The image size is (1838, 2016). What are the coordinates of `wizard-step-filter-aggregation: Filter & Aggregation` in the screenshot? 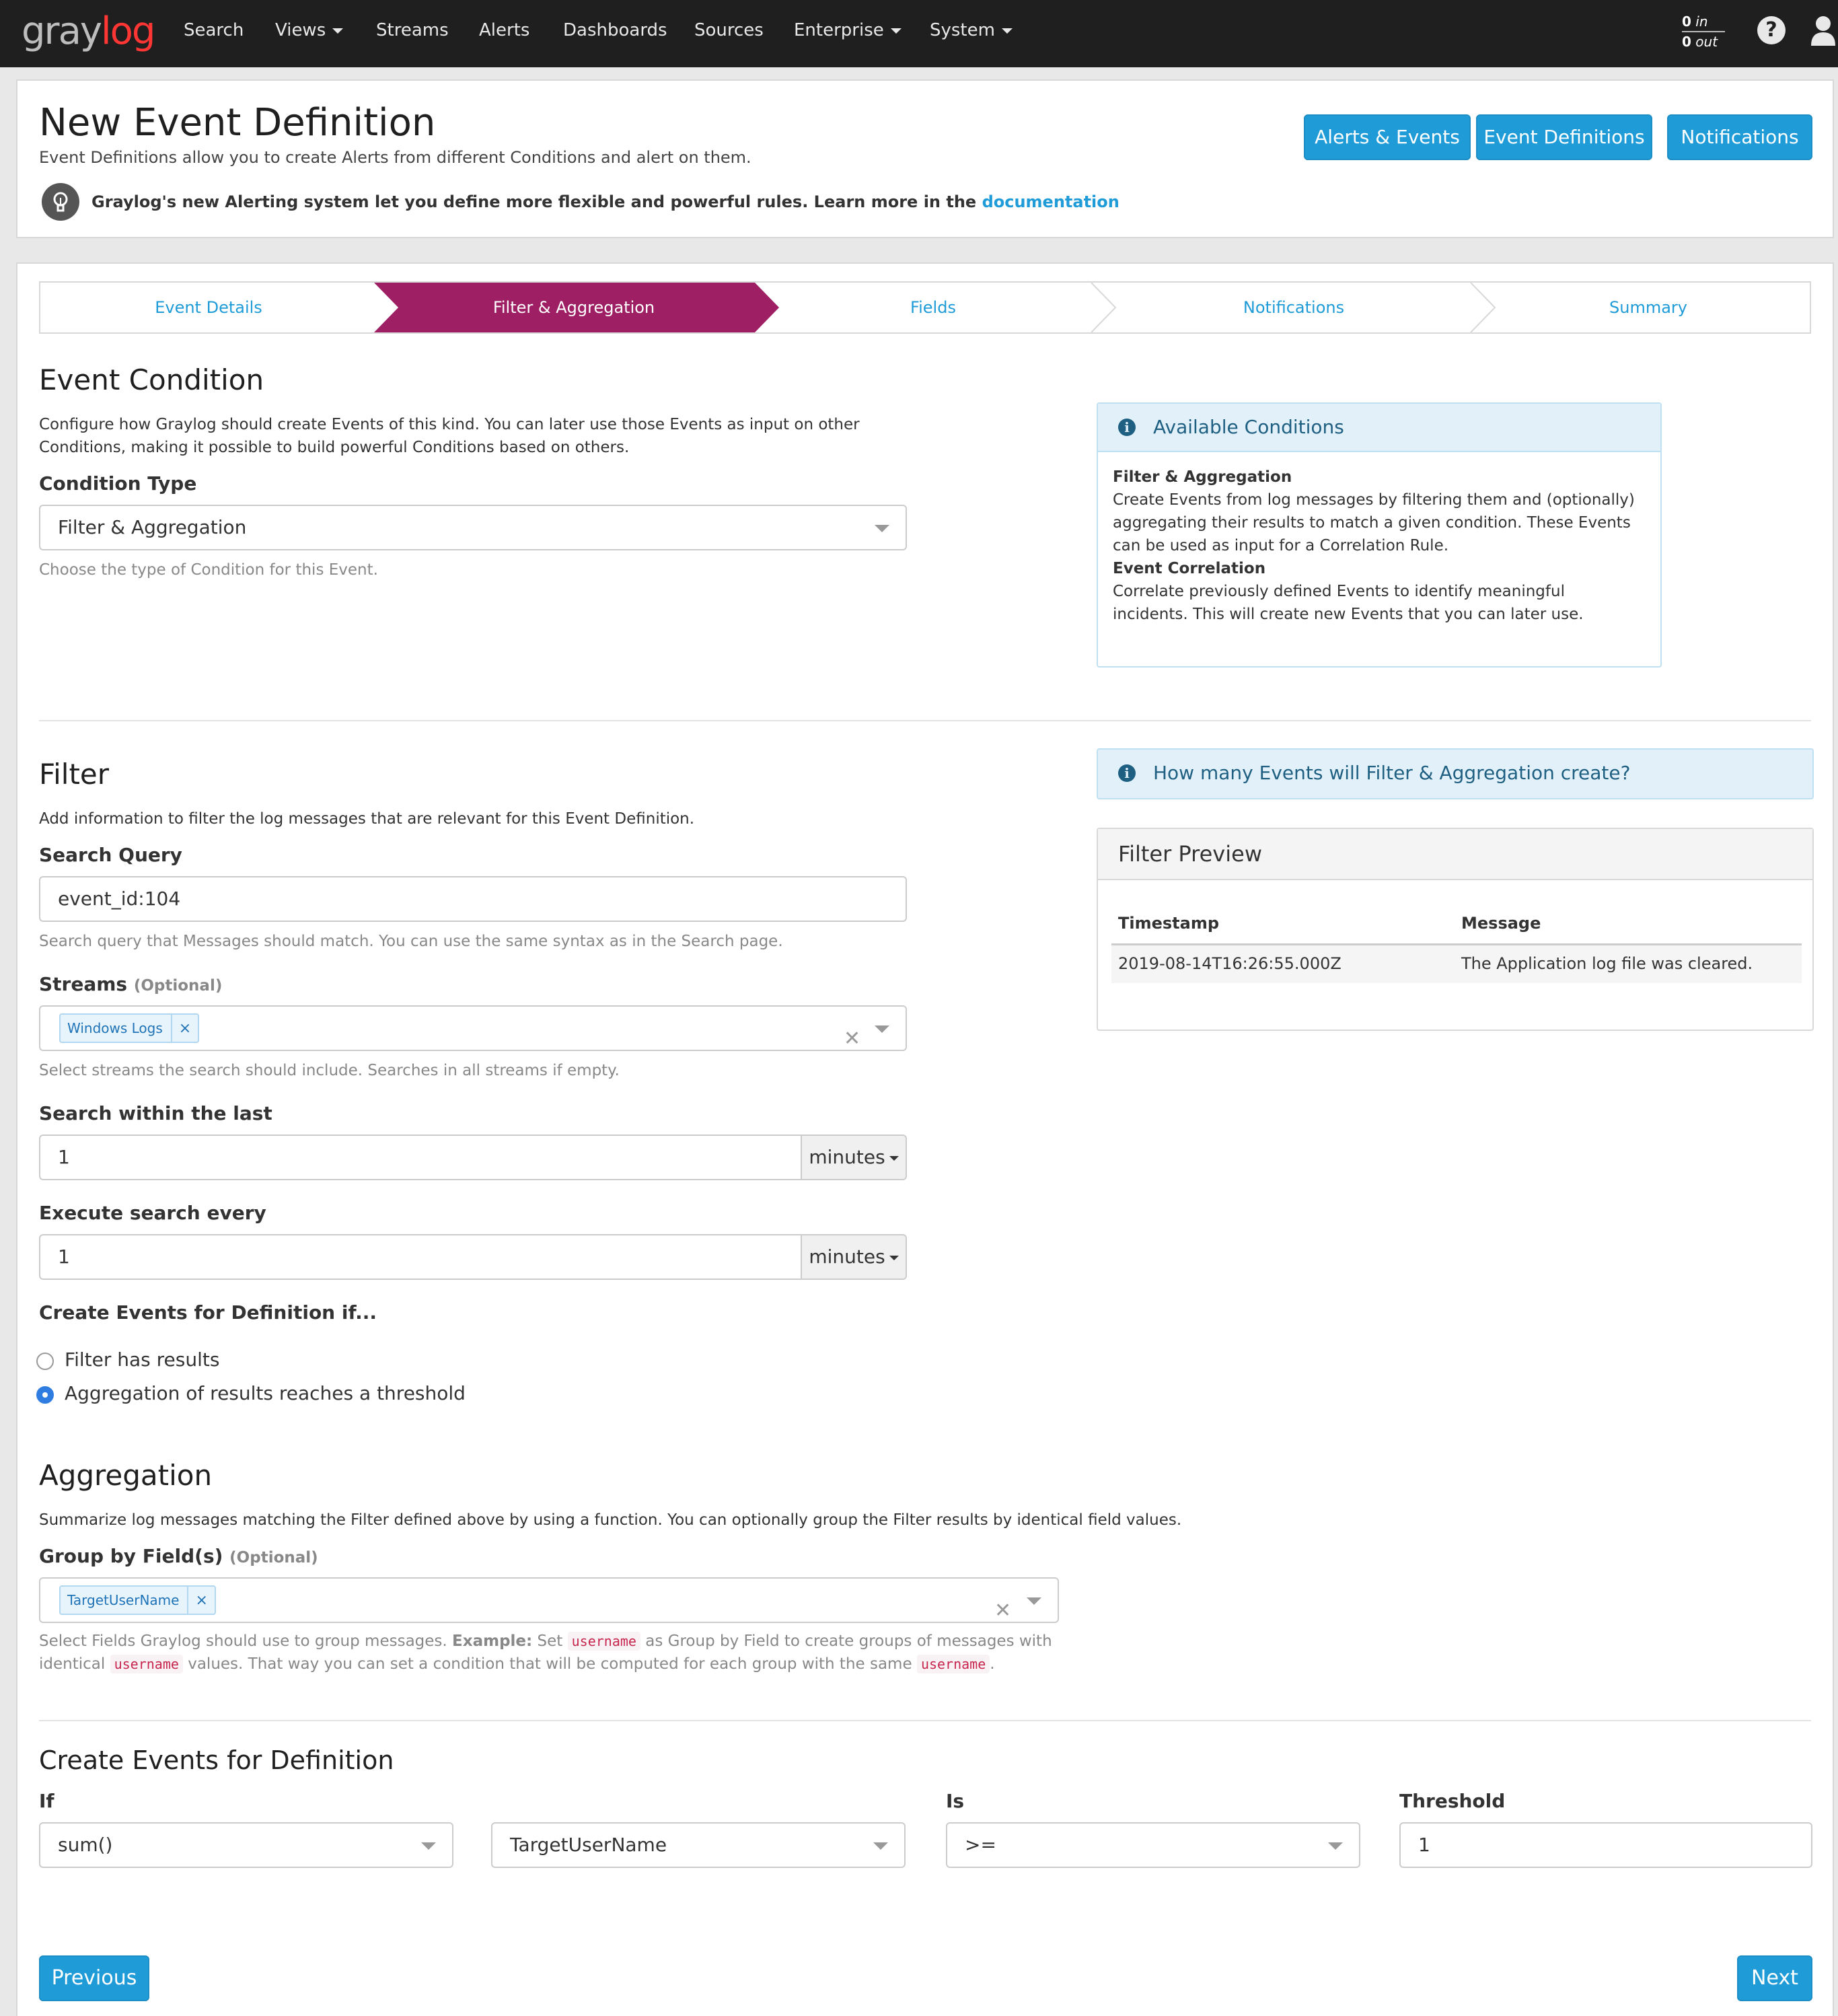 It's located at (574, 307).